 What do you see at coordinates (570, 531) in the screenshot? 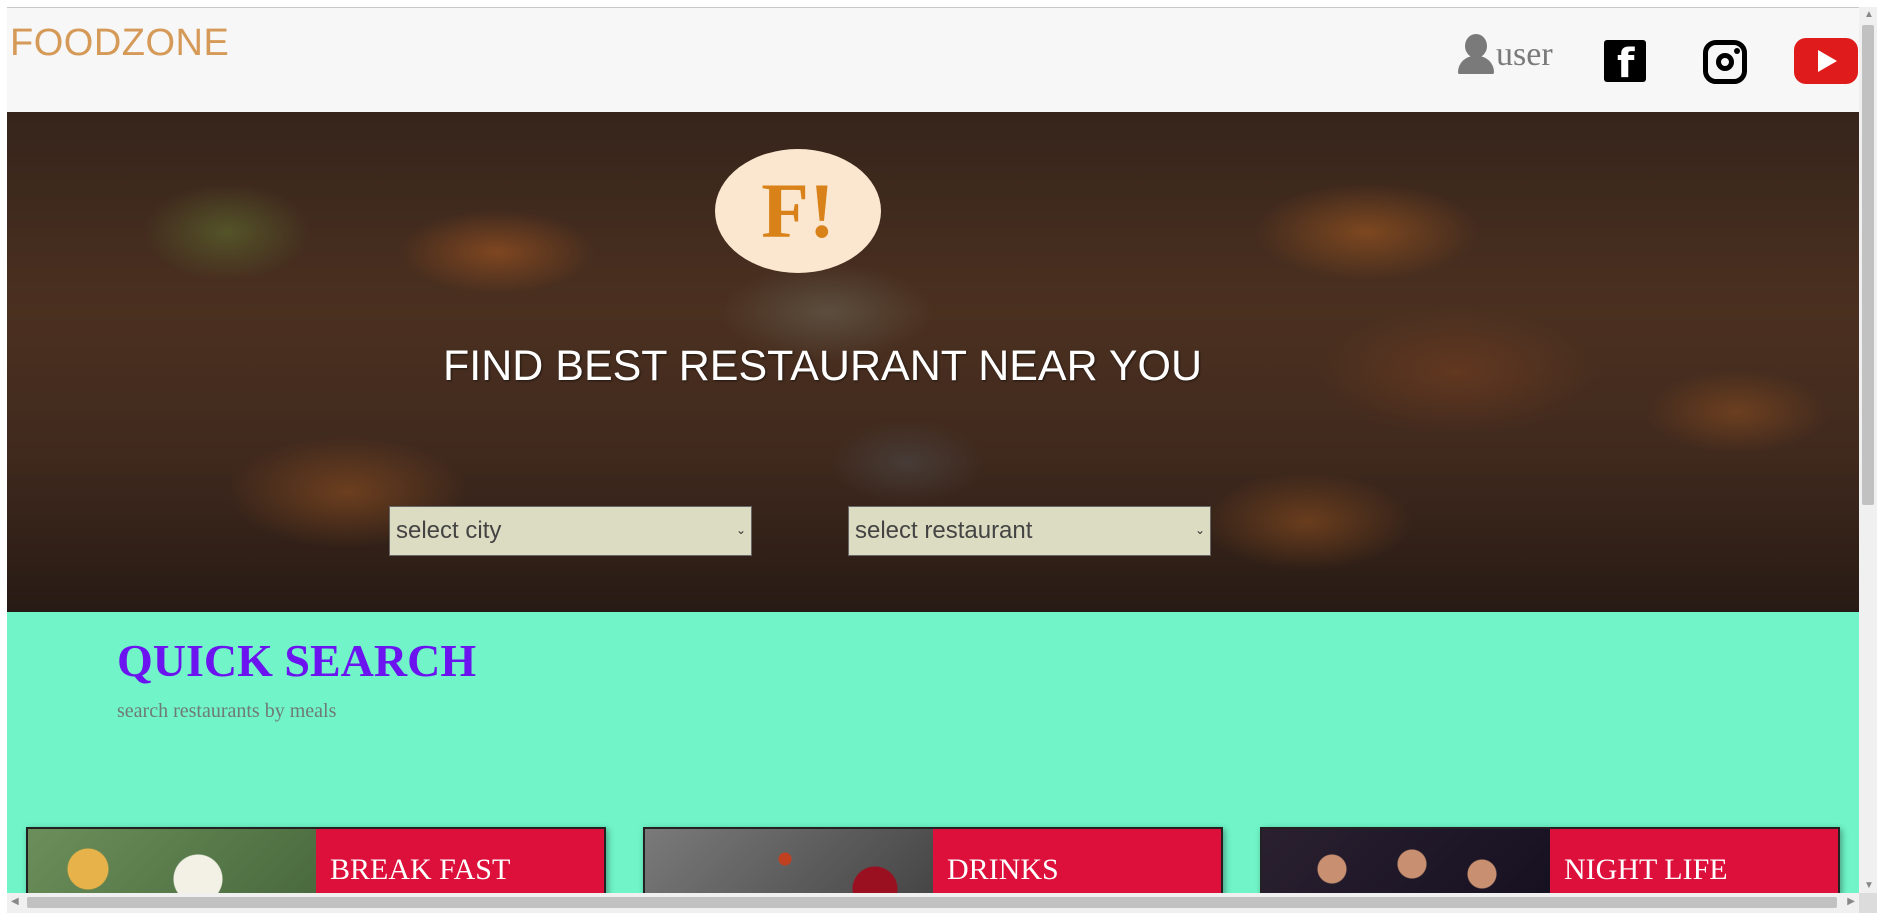
I see `city-select: select city ⌄` at bounding box center [570, 531].